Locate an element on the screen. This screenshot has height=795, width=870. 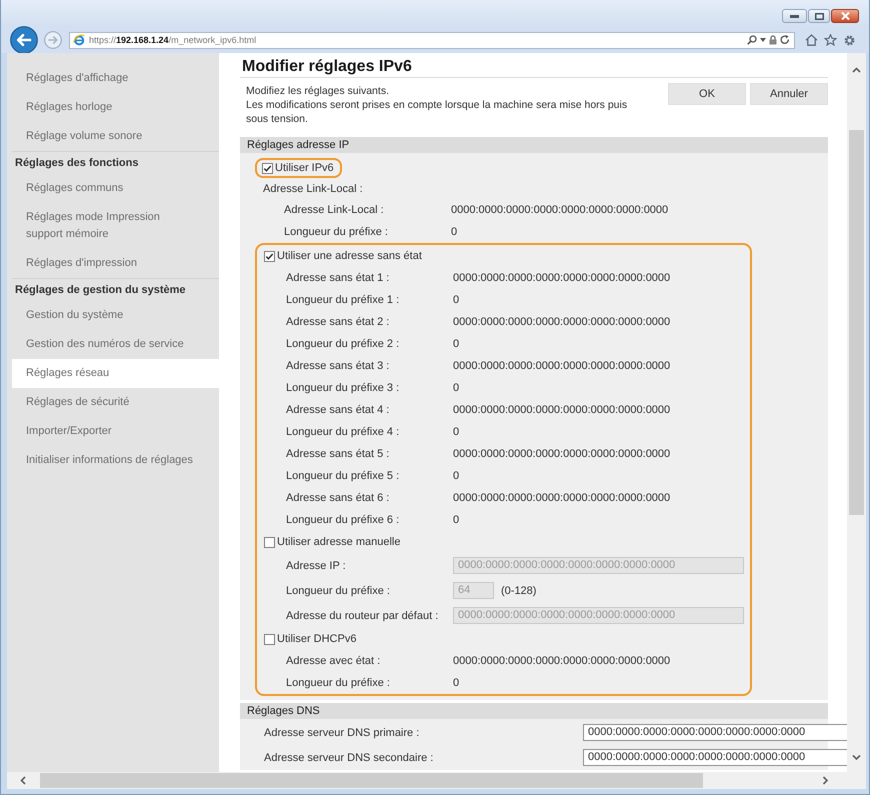
field-label: Longueur du préfixe 1 : is located at coordinates (343, 300).